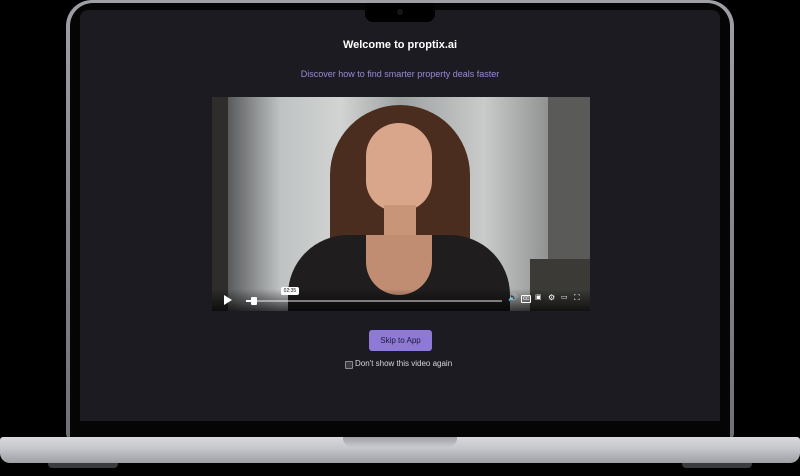  Describe the element at coordinates (400, 12) in the screenshot. I see `camera-icon` at that location.